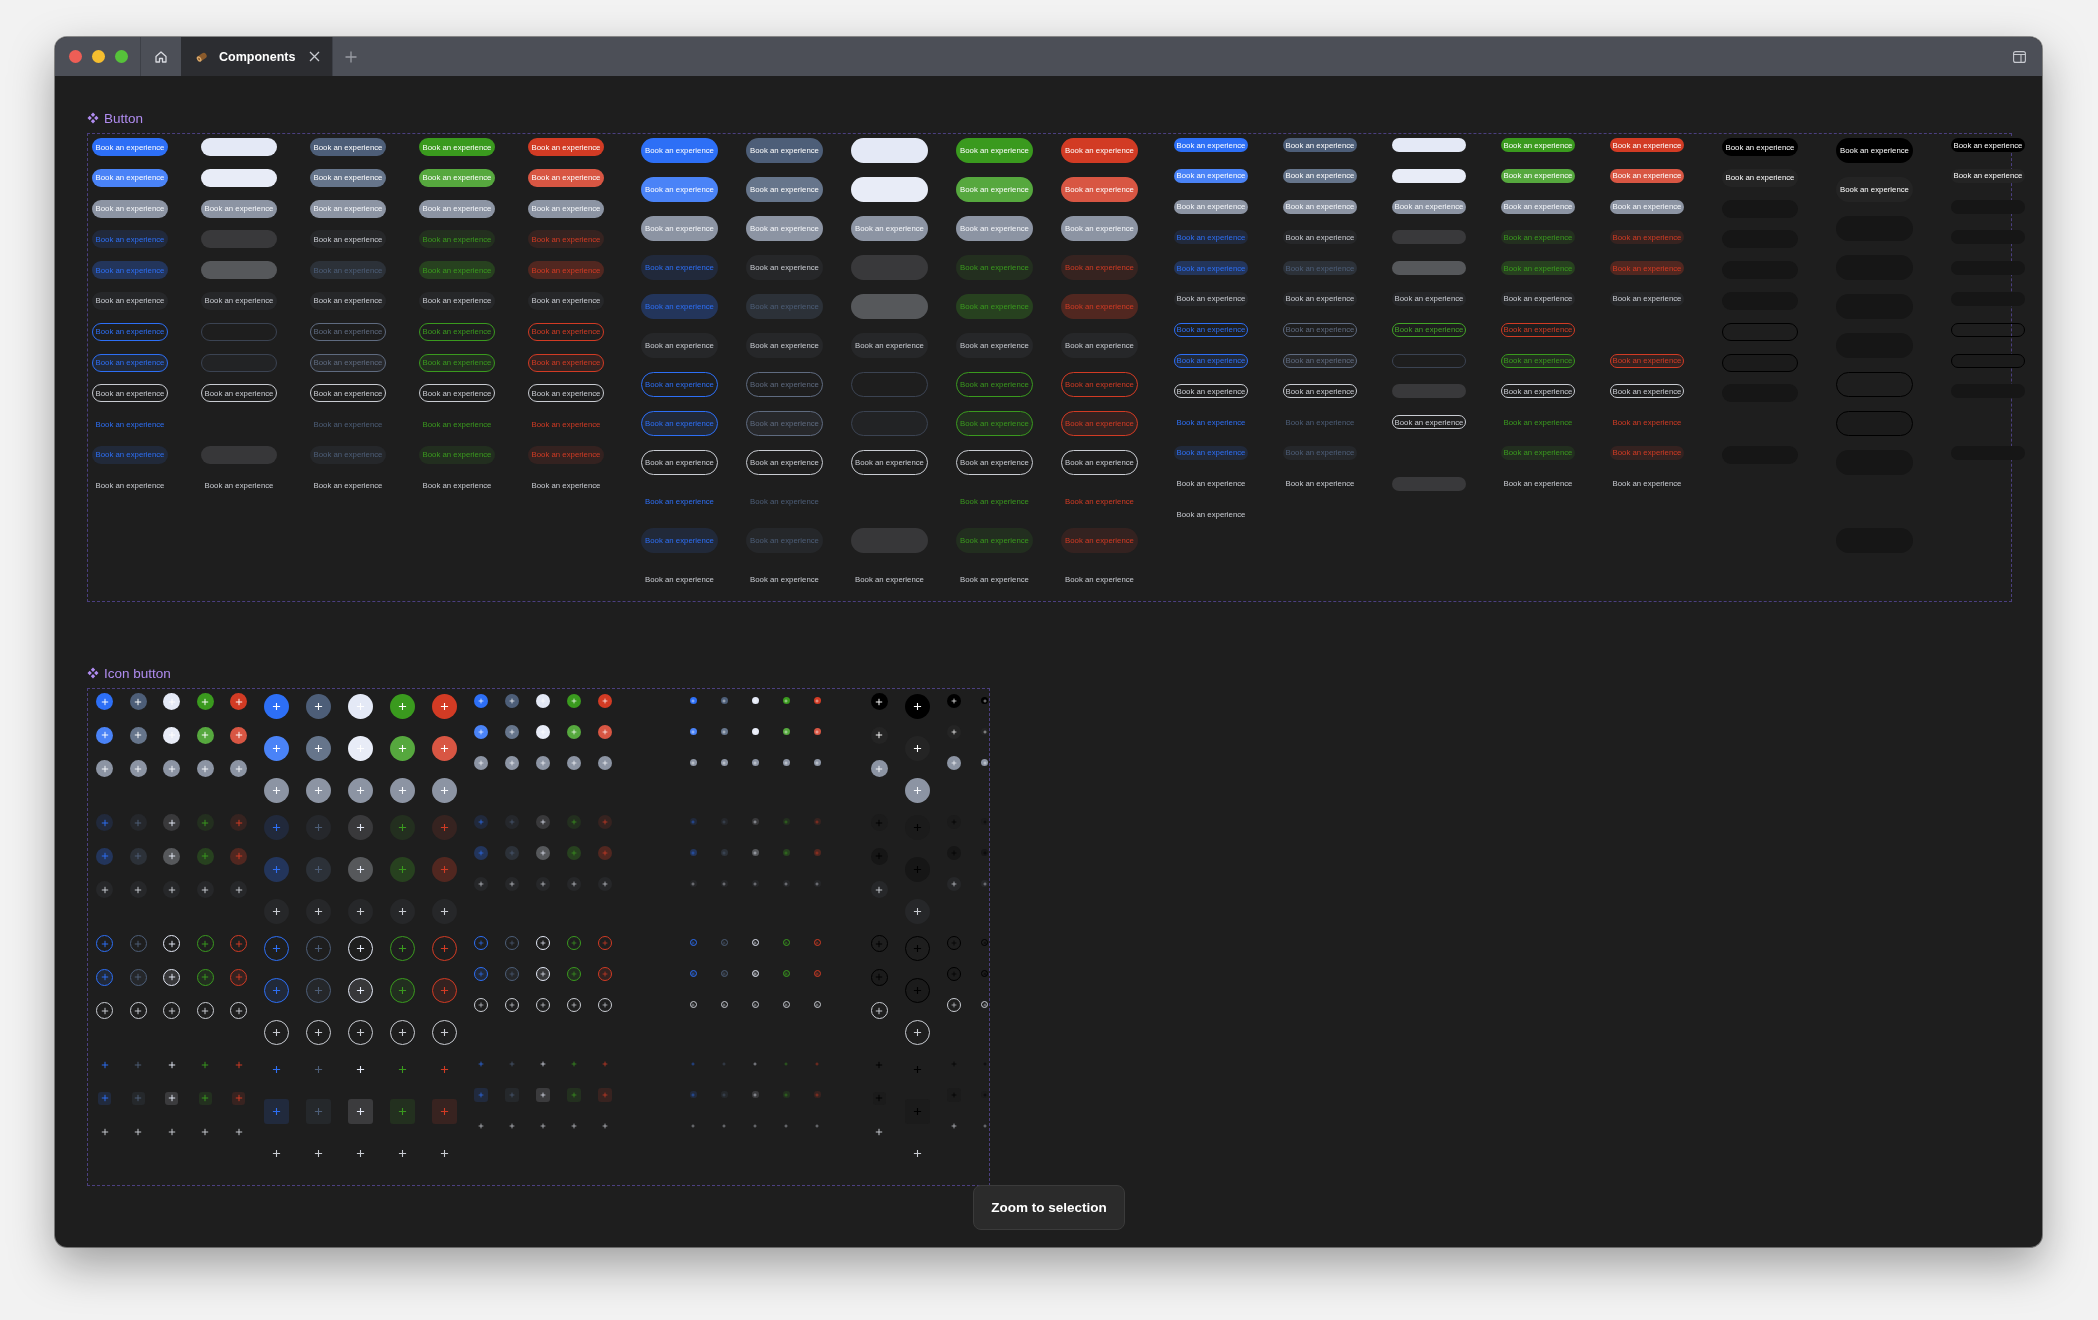  Describe the element at coordinates (124, 118) in the screenshot. I see `section-title-text: Button` at that location.